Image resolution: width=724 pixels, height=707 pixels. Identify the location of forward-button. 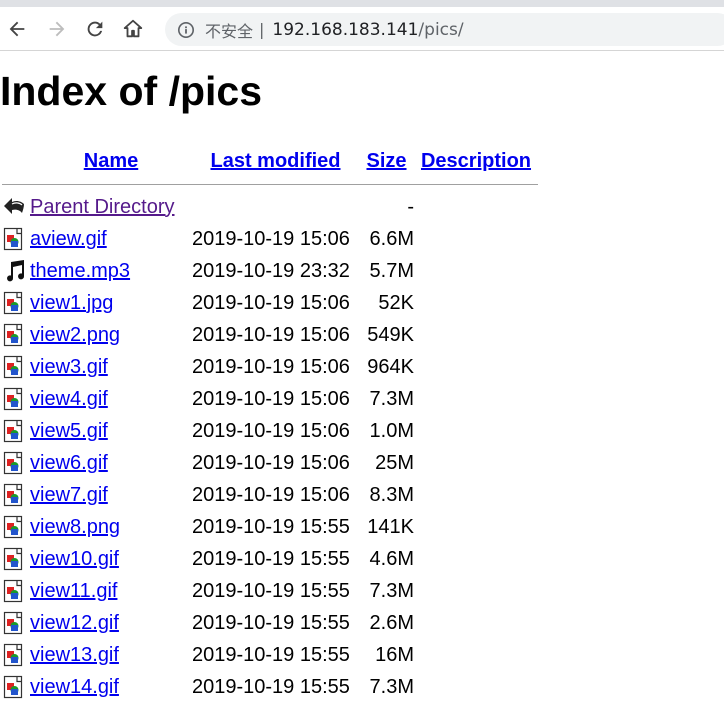
(57, 29).